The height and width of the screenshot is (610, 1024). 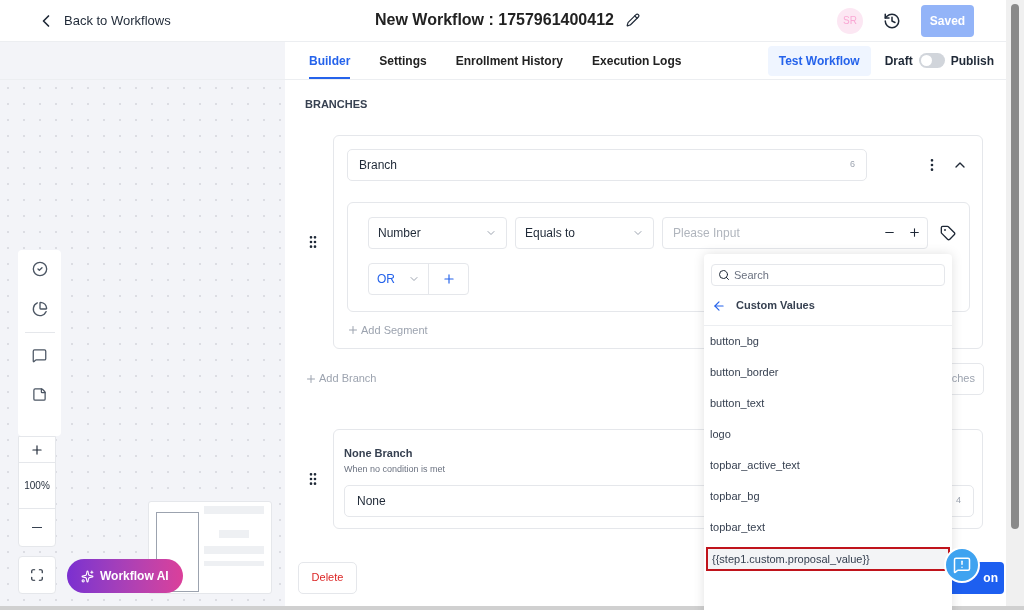 What do you see at coordinates (395, 469) in the screenshot?
I see `none-branch-subtitle: When no condition is met` at bounding box center [395, 469].